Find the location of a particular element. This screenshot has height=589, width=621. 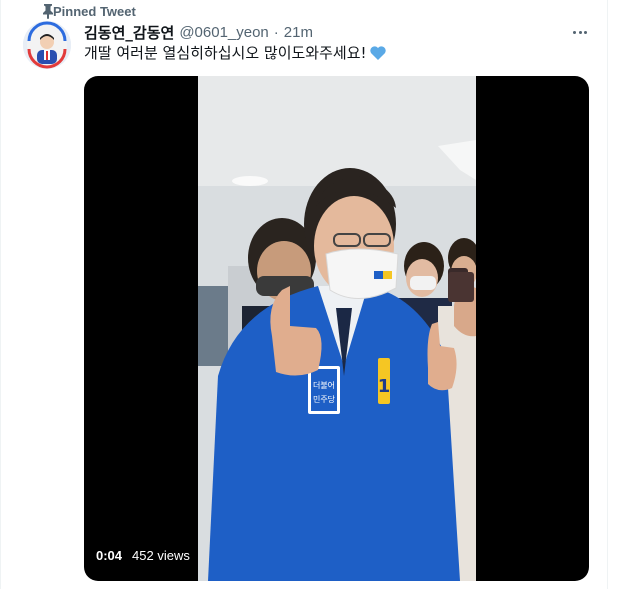

avatar-image is located at coordinates (47, 45).